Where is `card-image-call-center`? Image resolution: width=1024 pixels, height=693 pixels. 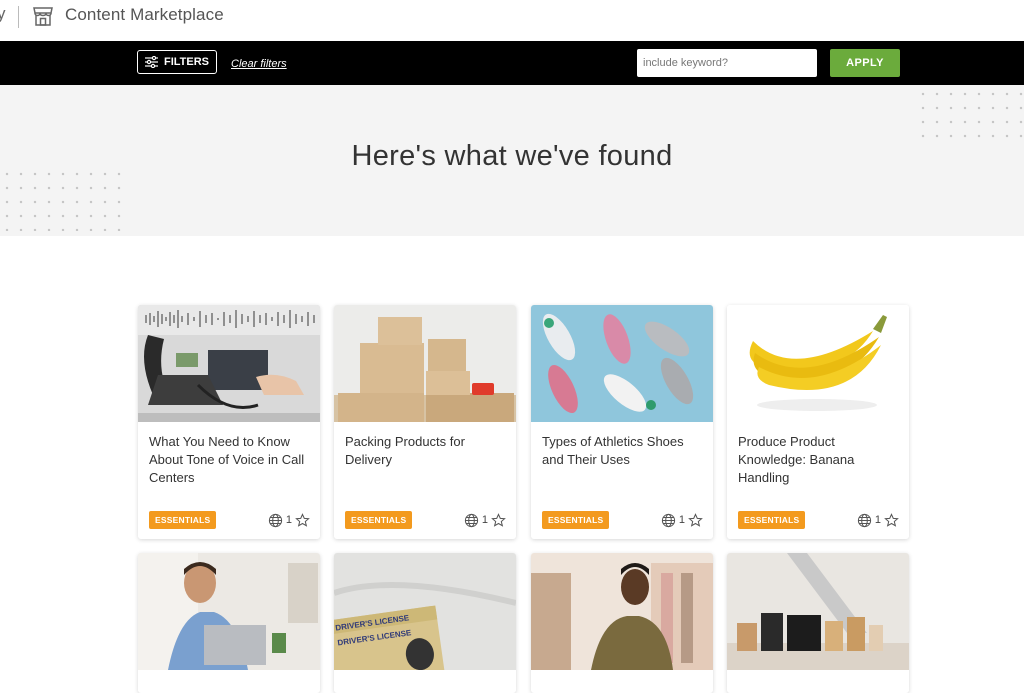
card-image-call-center is located at coordinates (229, 363).